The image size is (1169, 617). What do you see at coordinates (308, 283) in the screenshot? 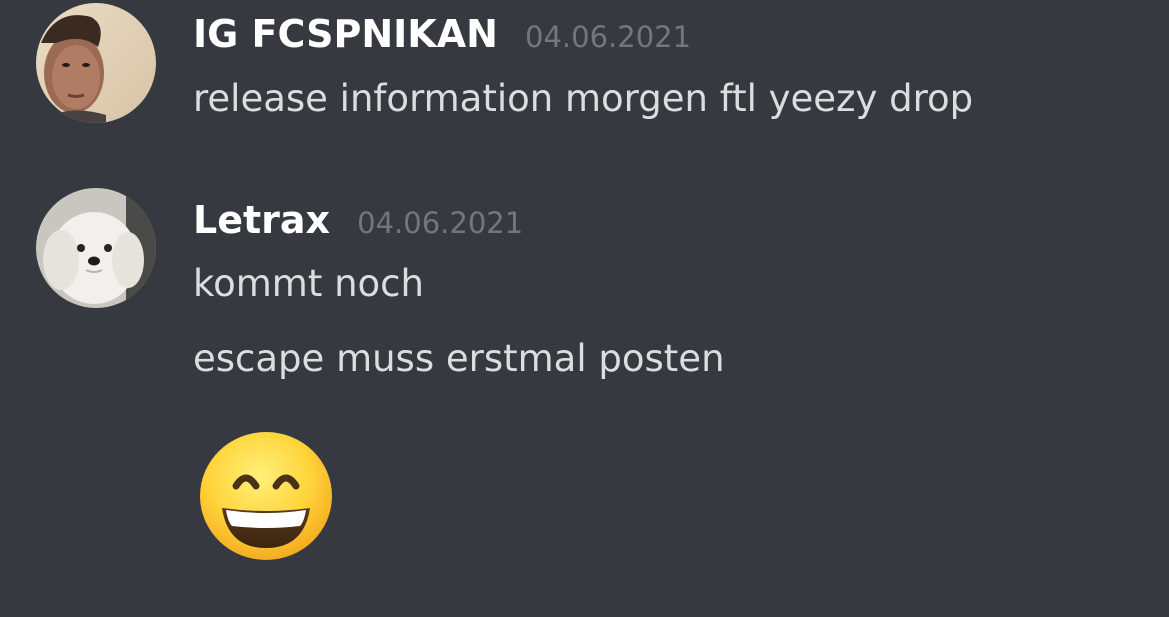
I see `message-text: kommt noch` at bounding box center [308, 283].